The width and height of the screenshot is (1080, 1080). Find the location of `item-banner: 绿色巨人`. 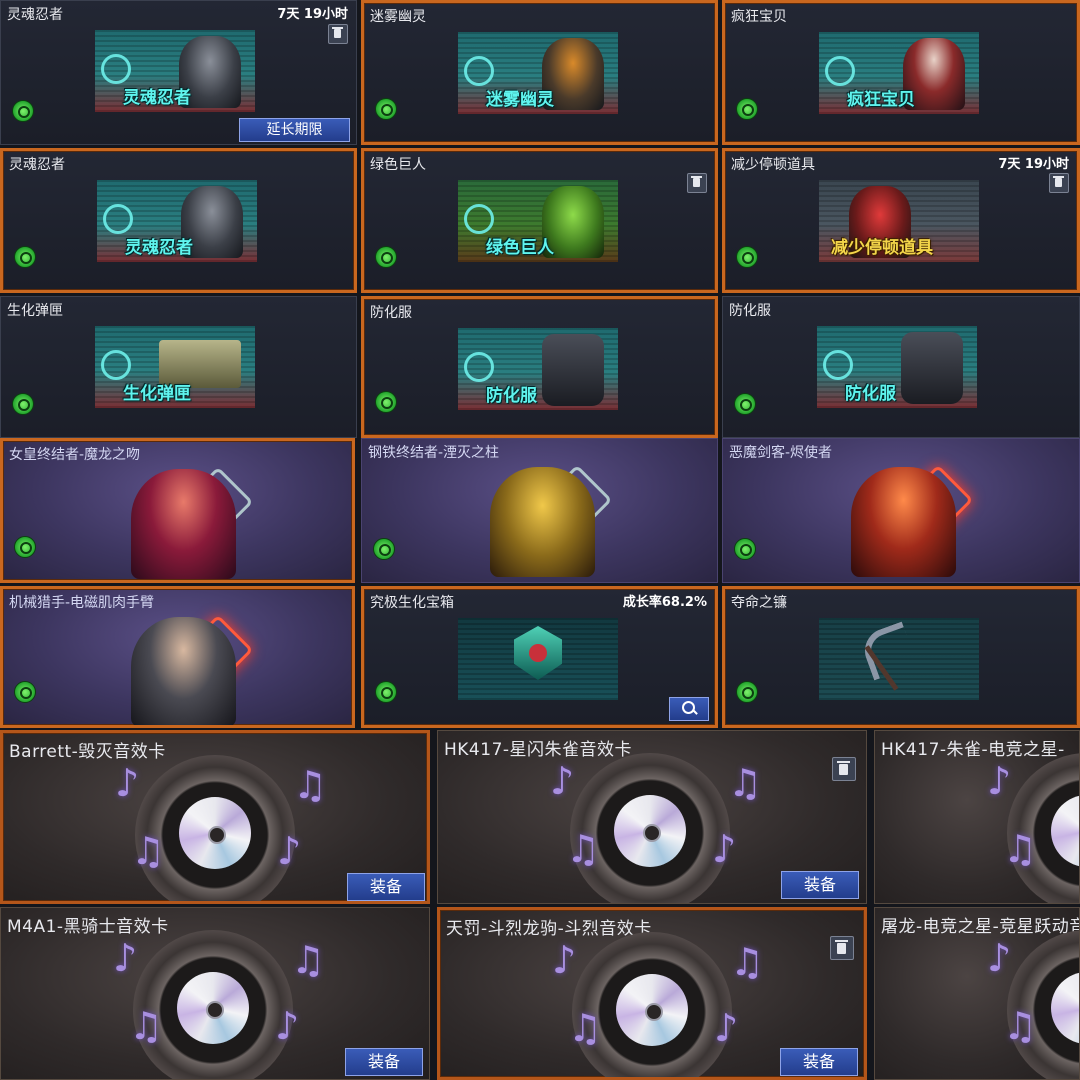

item-banner: 绿色巨人 is located at coordinates (538, 221).